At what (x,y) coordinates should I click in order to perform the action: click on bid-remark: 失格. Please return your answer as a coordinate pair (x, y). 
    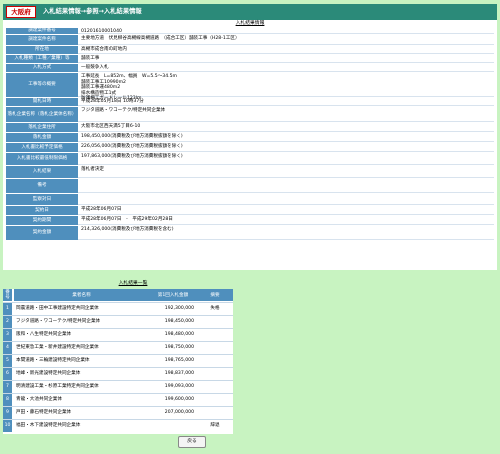
    Looking at the image, I should click on (215, 308).